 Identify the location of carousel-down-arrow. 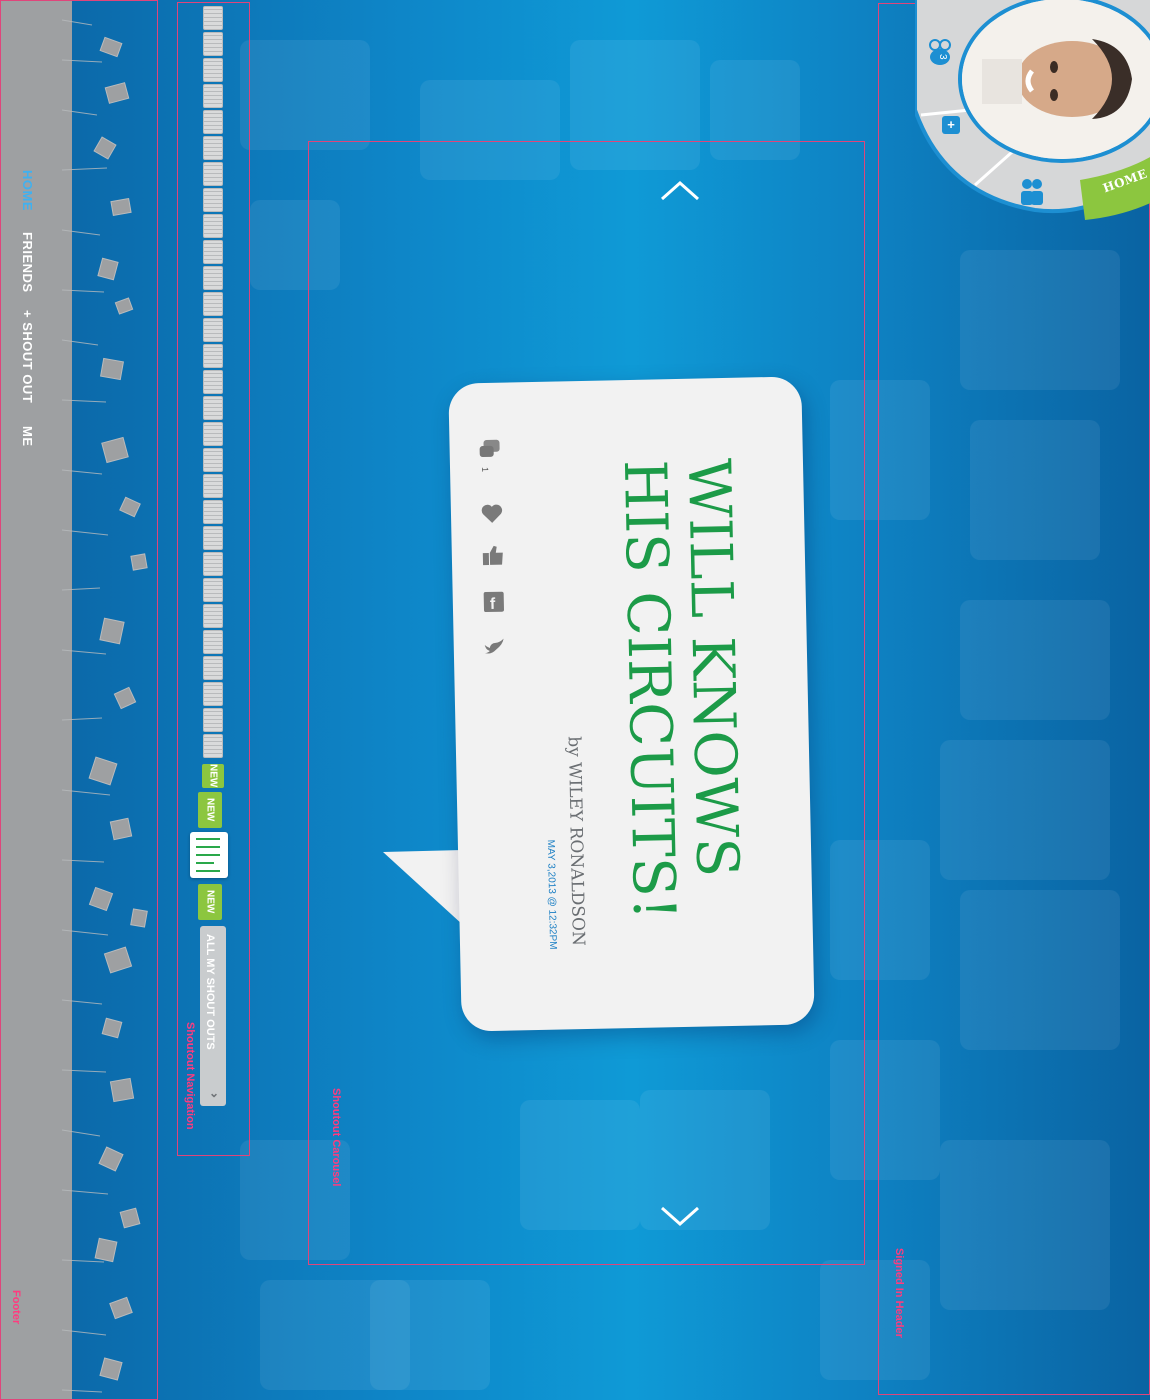
(680, 1215).